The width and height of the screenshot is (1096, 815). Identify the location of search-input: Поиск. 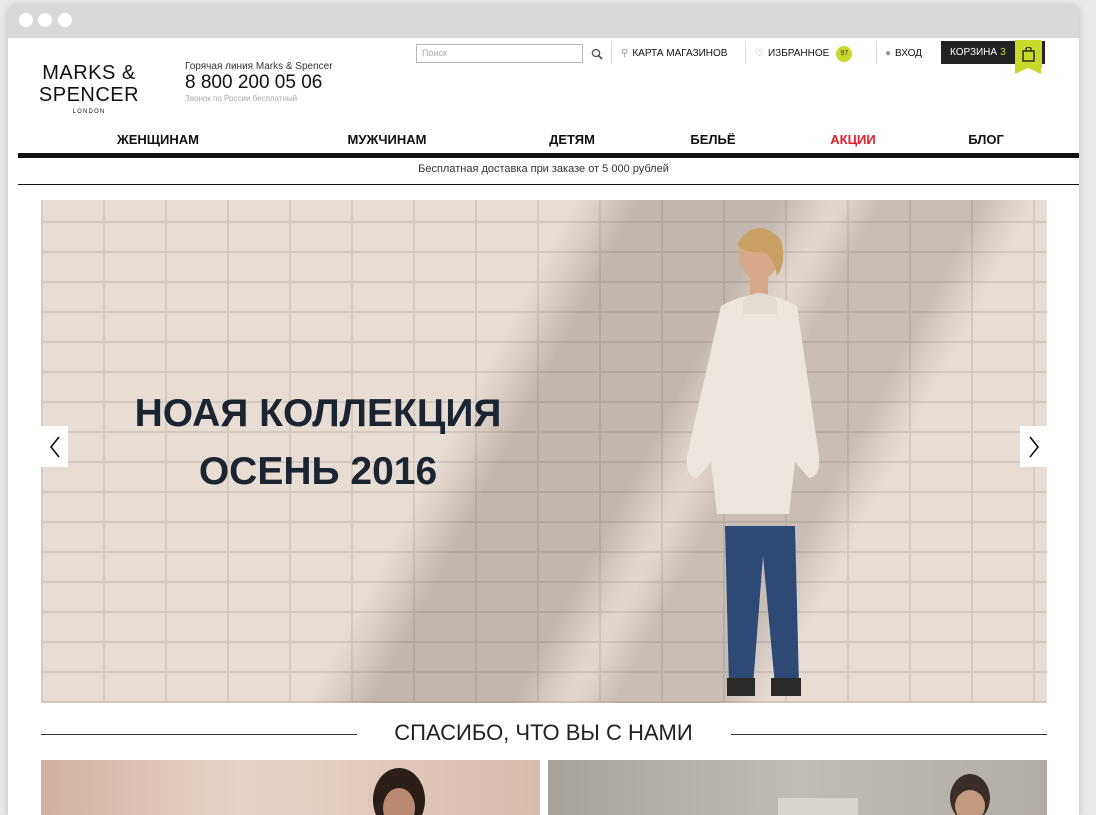
(499, 53).